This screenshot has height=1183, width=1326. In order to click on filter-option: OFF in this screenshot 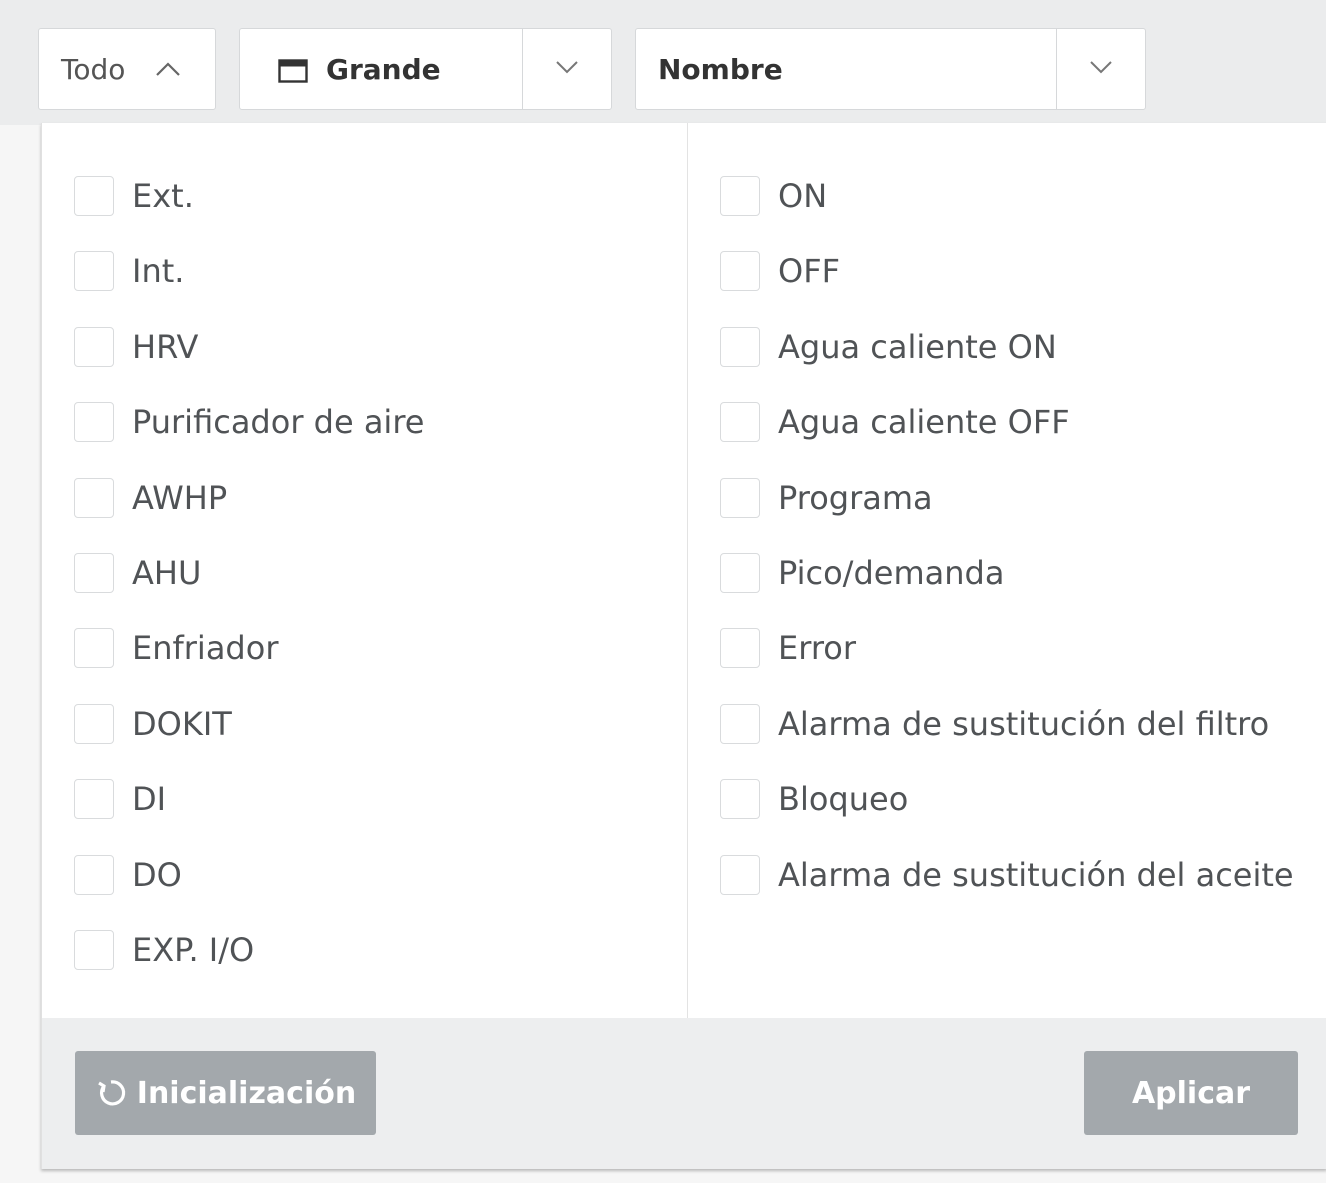, I will do `click(780, 271)`.